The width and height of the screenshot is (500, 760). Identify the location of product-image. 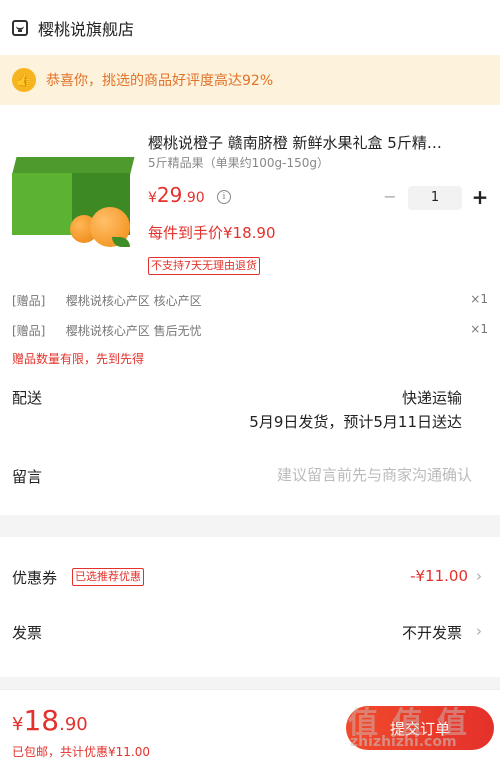
(73, 204).